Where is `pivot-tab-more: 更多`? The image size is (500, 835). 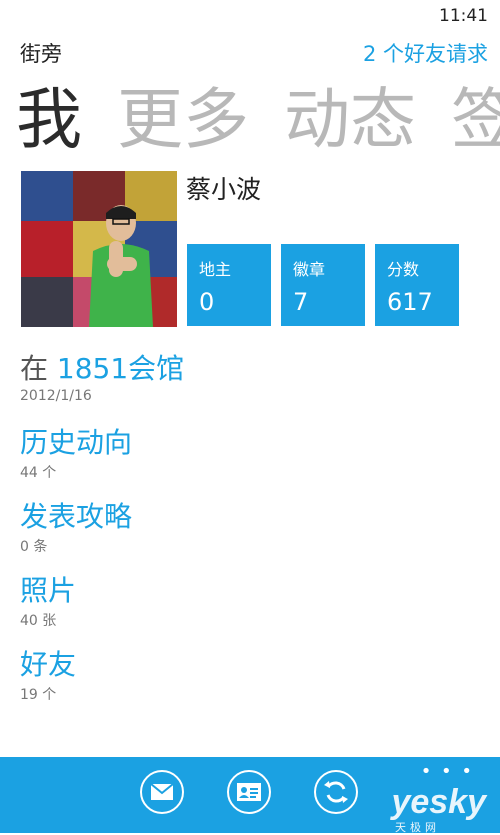
pivot-tab-more: 更多 is located at coordinates (183, 119).